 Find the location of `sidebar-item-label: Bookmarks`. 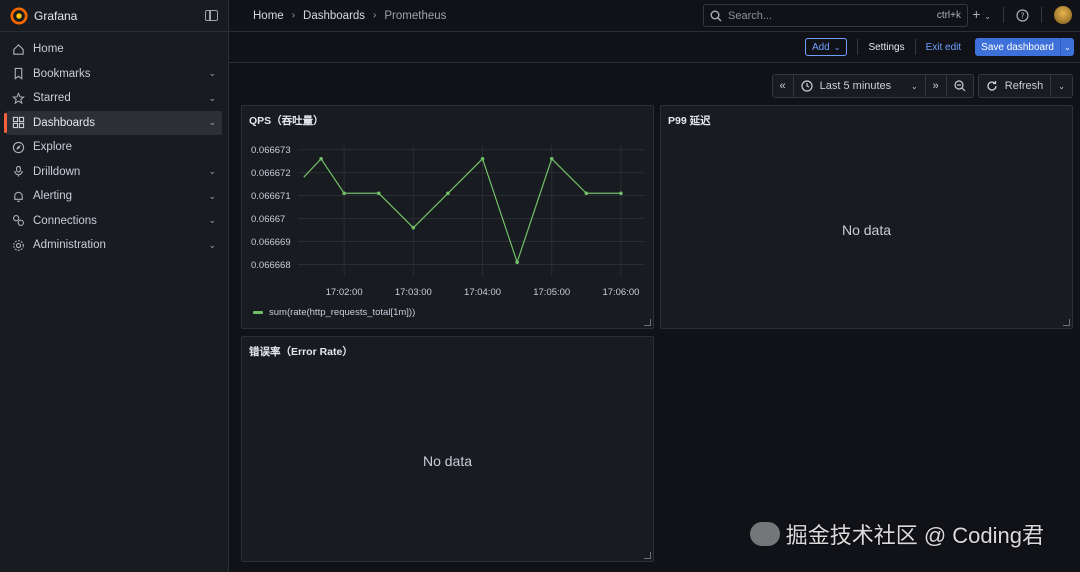

sidebar-item-label: Bookmarks is located at coordinates (62, 73).